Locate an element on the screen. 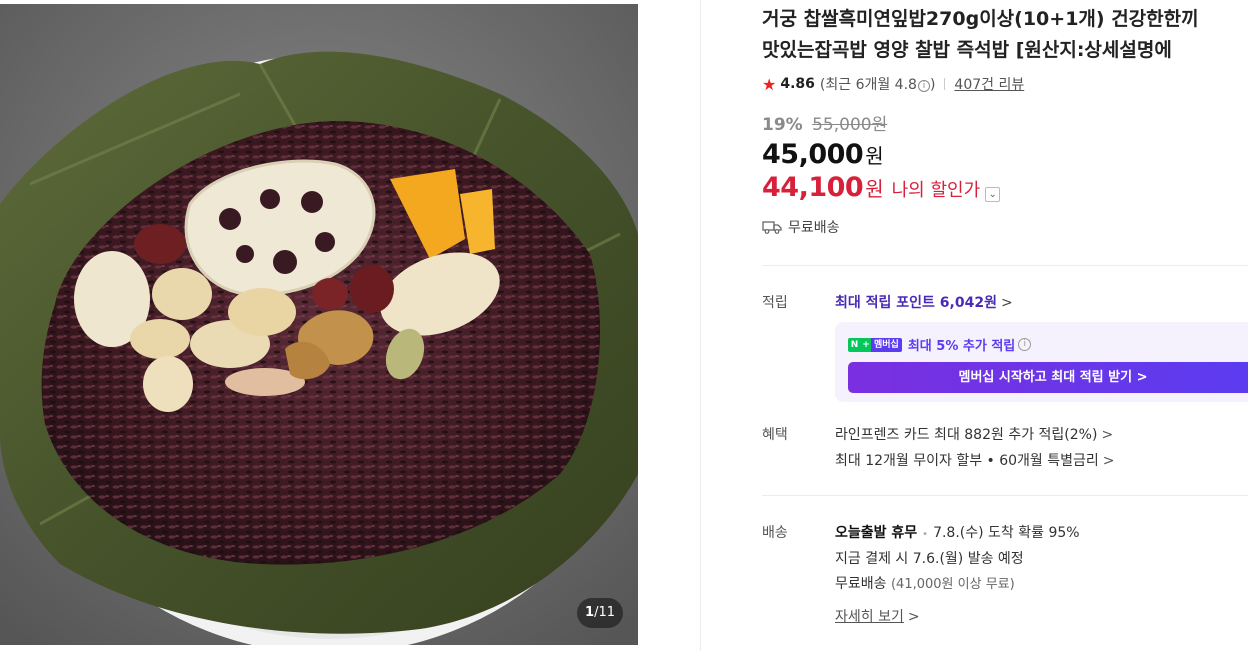  original-price: 55,000원 is located at coordinates (850, 125).